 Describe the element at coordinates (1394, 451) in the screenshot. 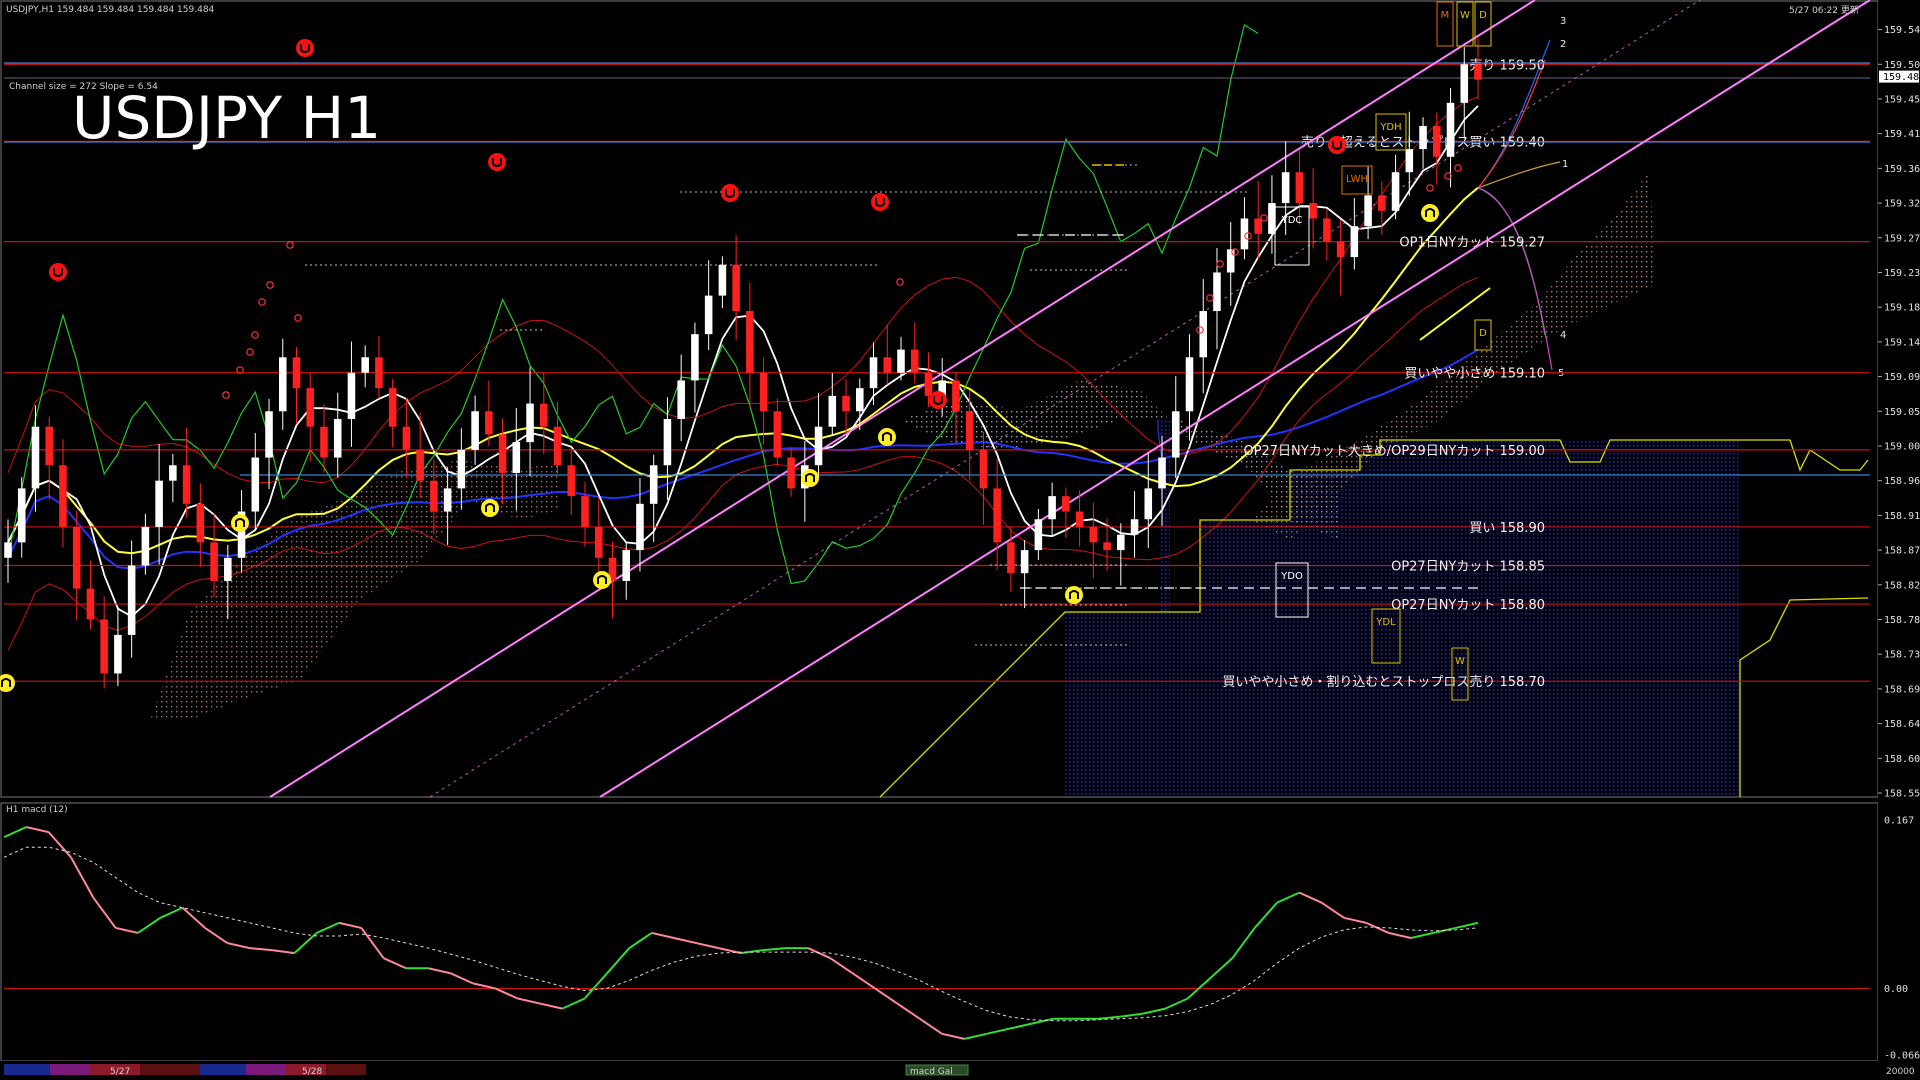

I see `level-label-4: OP27日NYカット大きめ/OP29日NYカット 159.00` at that location.